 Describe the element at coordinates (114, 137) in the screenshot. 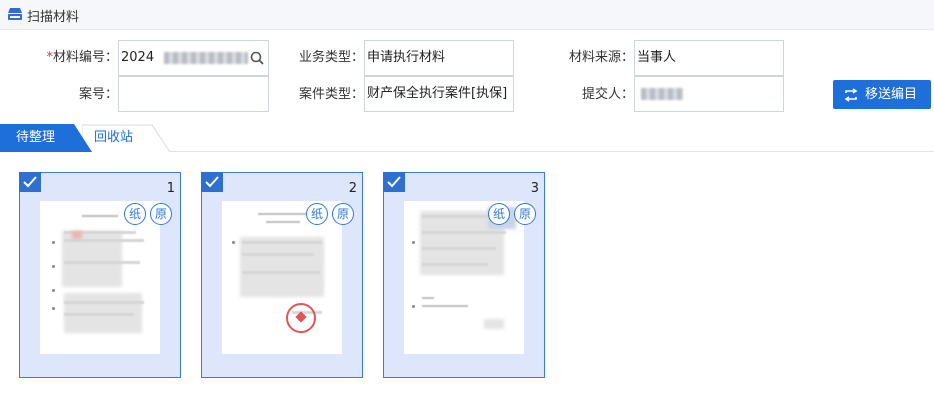

I see `tab-recycle-bin-label: 回收站` at that location.